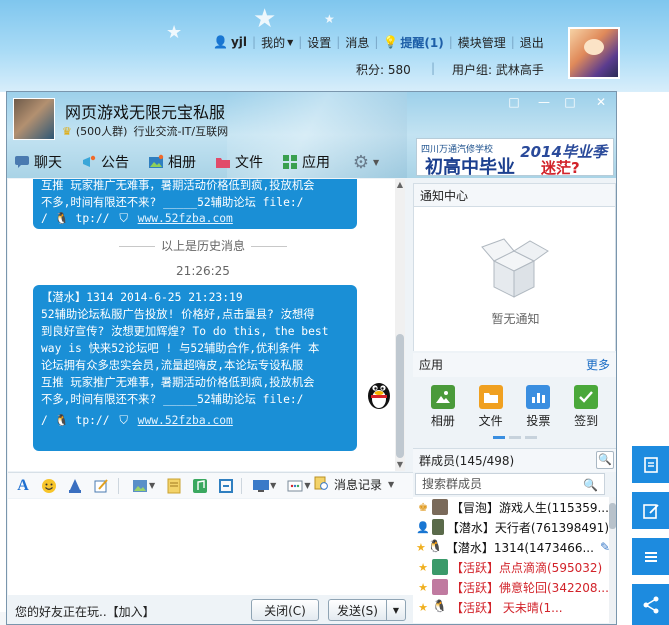  What do you see at coordinates (515, 158) in the screenshot?
I see `ad-banner: 四川万通汽修学校 2014毕业季 初高中毕业 迷茫?` at bounding box center [515, 158].